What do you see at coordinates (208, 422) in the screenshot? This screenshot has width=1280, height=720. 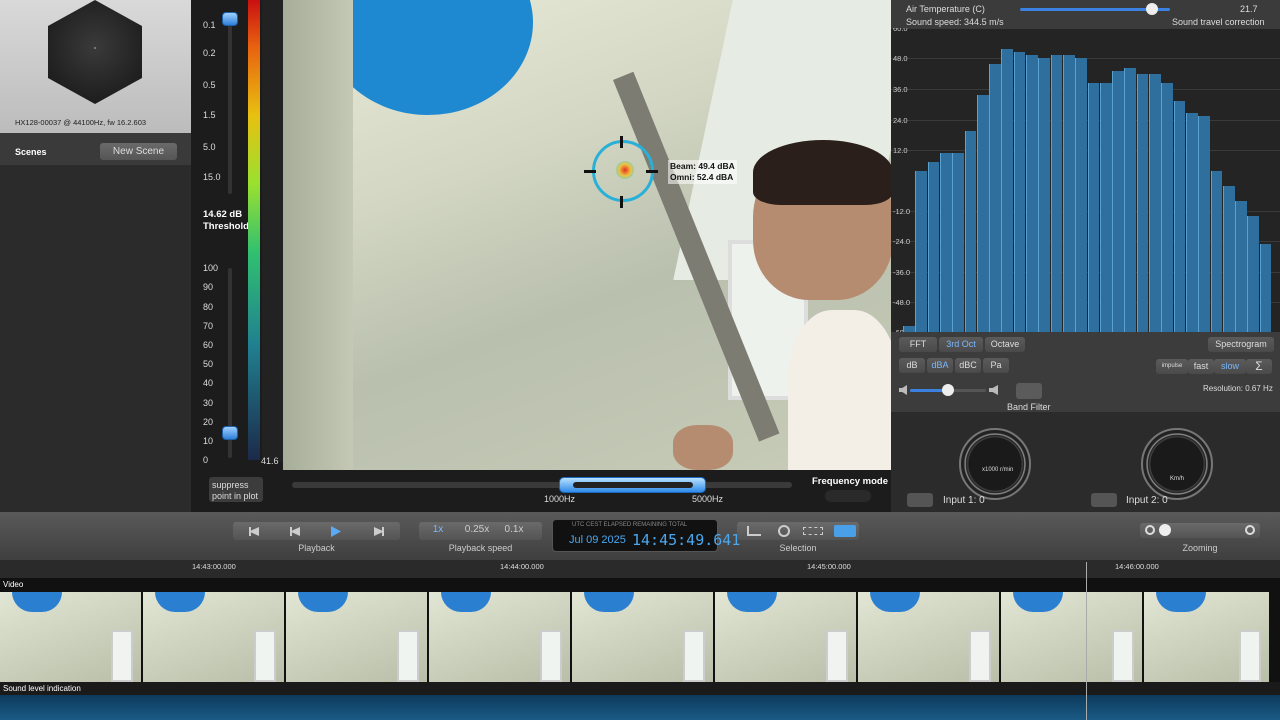 I see `level-tick: 20` at bounding box center [208, 422].